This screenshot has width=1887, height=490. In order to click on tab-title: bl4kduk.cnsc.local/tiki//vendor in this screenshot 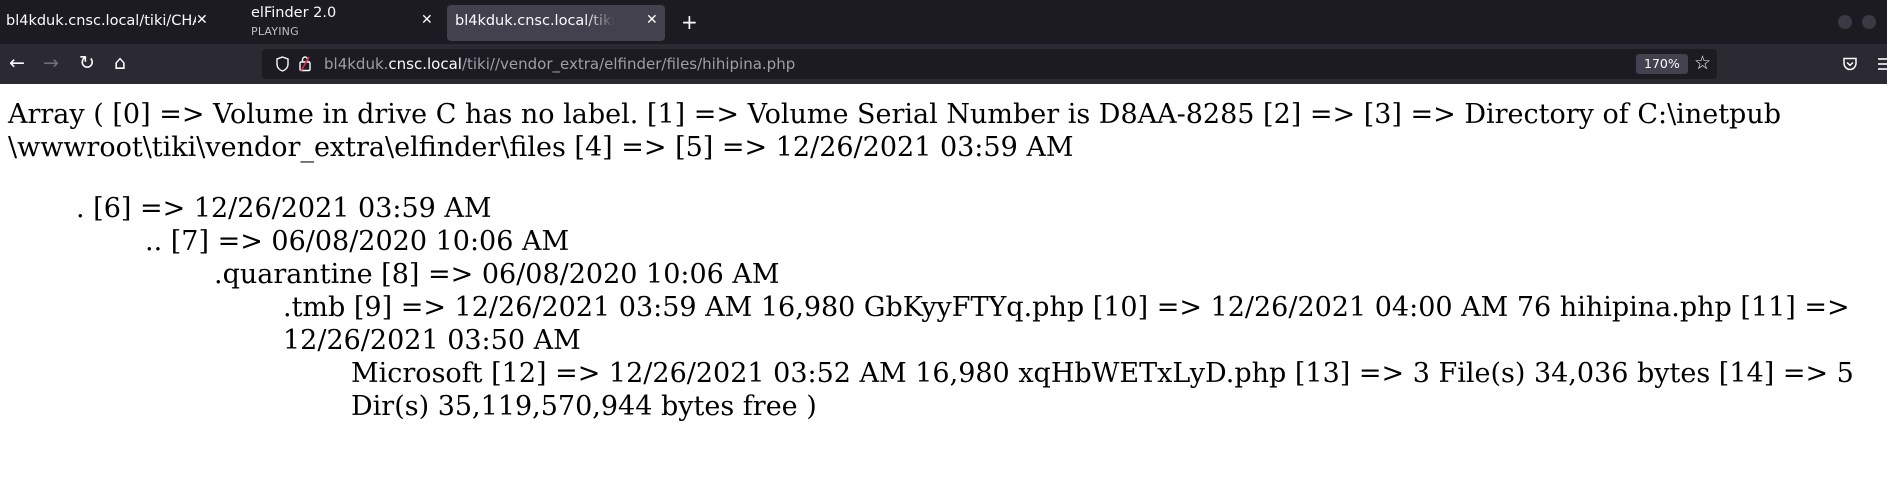, I will do `click(535, 21)`.